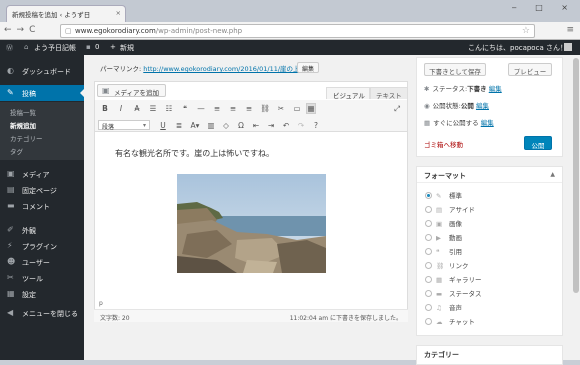  What do you see at coordinates (443, 144) in the screenshot?
I see `move-to-trash-link: ゴミ箱へ移動` at bounding box center [443, 144].